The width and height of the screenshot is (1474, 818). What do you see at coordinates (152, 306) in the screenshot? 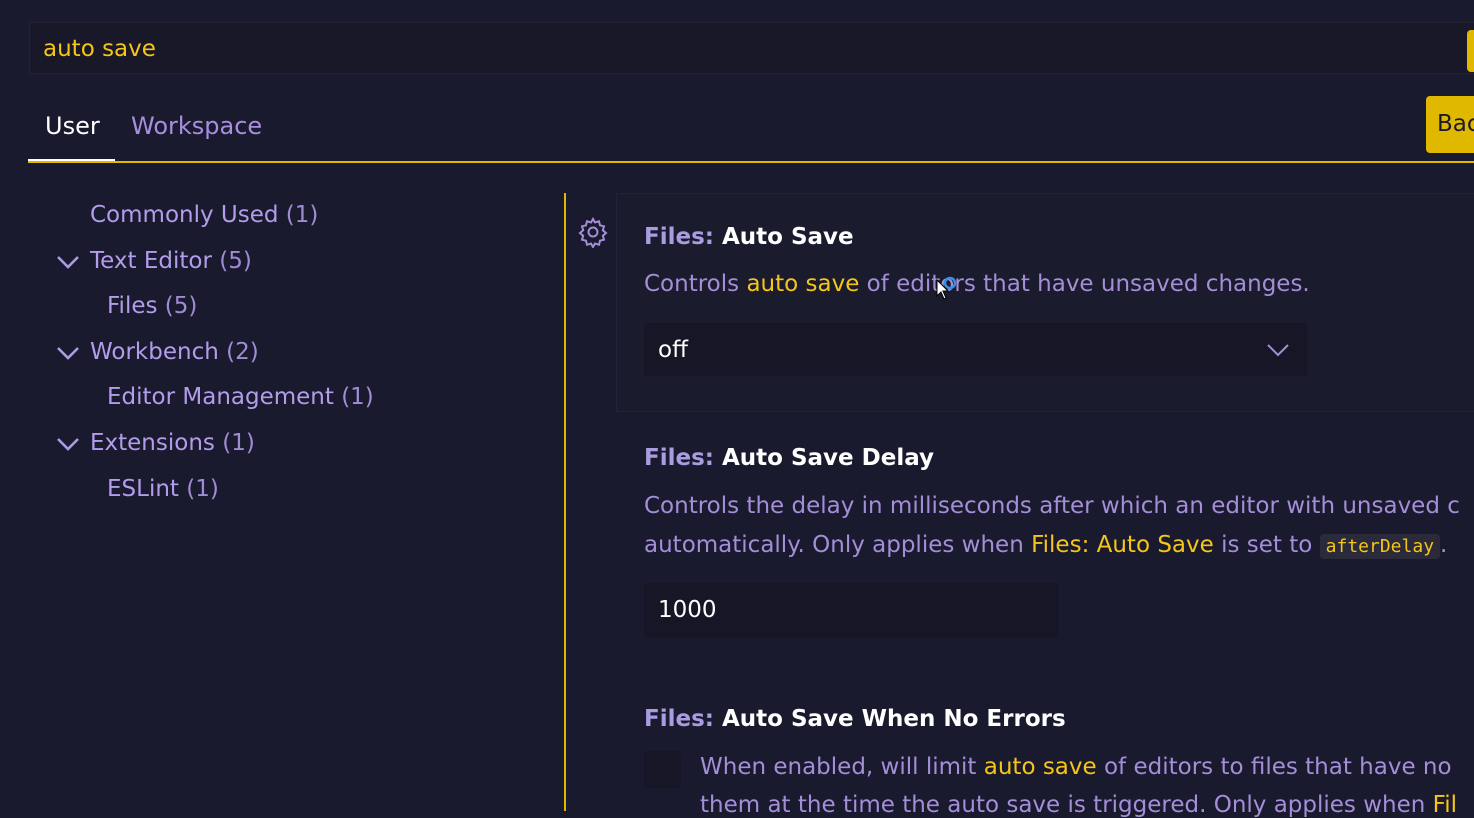
I see `toc-item-files: Files (5)` at bounding box center [152, 306].